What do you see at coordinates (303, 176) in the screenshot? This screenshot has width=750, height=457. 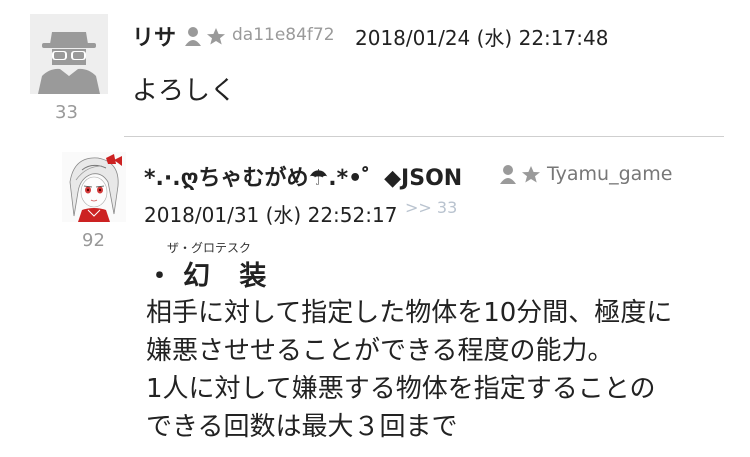 I see `poster-name: *.·.ღちゃむがめ☂.*•゜◆JSON` at bounding box center [303, 176].